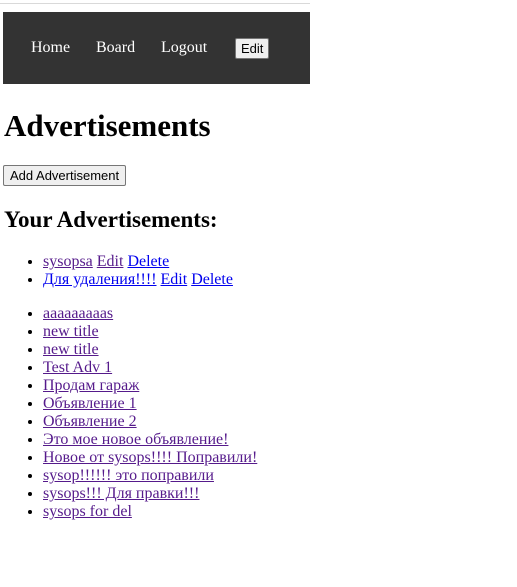  What do you see at coordinates (155, 3) in the screenshot?
I see `top-divider` at bounding box center [155, 3].